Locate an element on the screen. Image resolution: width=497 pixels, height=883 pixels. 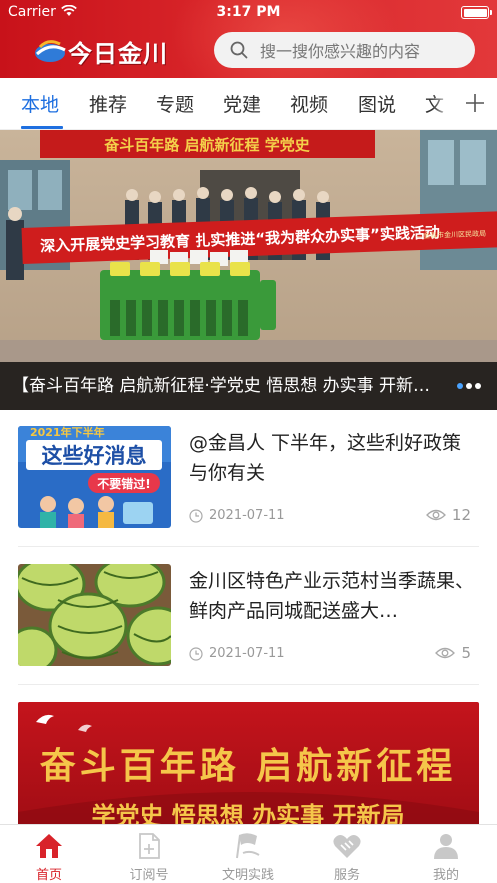
nav-home: 首页 is located at coordinates (49, 857).